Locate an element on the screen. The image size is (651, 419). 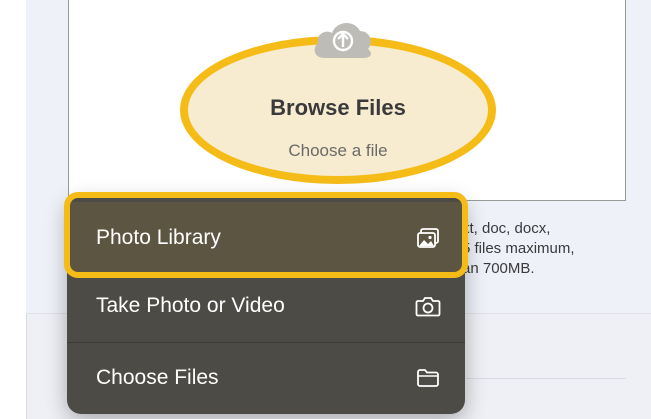
cloud-upload-icon is located at coordinates (343, 38).